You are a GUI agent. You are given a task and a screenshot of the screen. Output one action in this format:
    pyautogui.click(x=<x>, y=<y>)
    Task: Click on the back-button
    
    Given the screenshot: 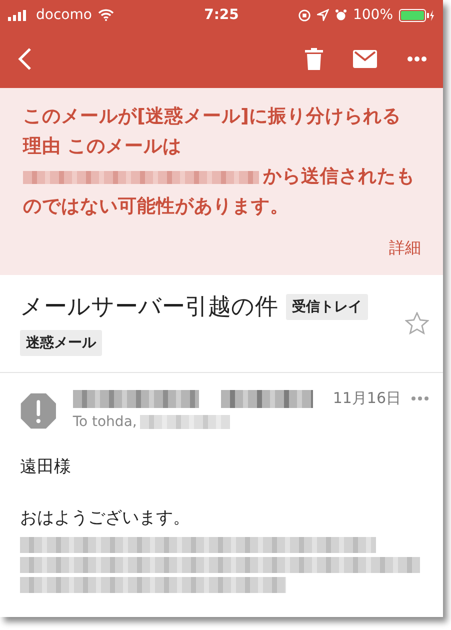 What is the action you would take?
    pyautogui.click(x=25, y=59)
    